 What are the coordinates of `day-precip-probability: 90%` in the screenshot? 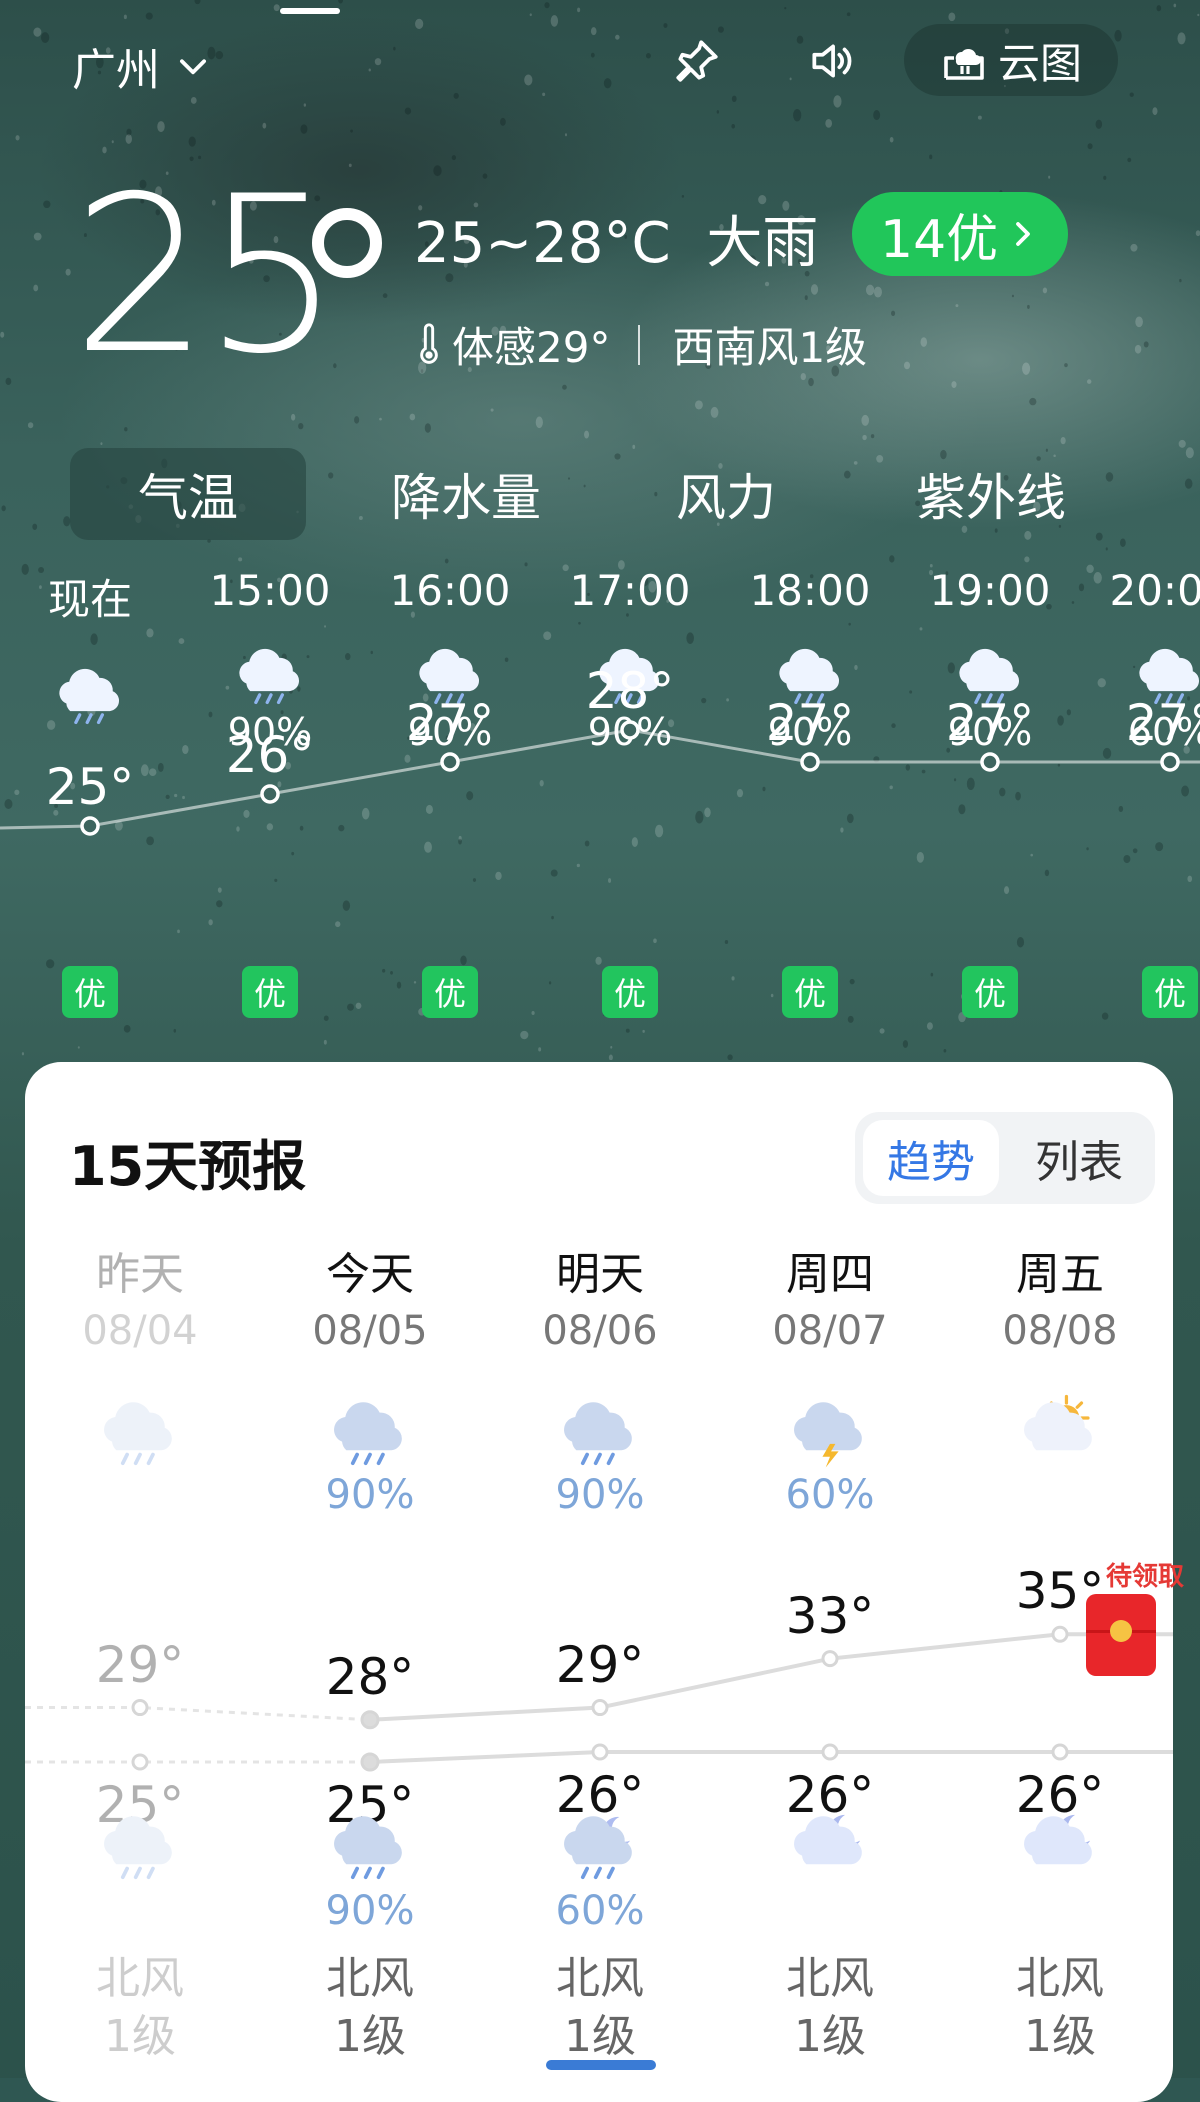 It's located at (370, 1495).